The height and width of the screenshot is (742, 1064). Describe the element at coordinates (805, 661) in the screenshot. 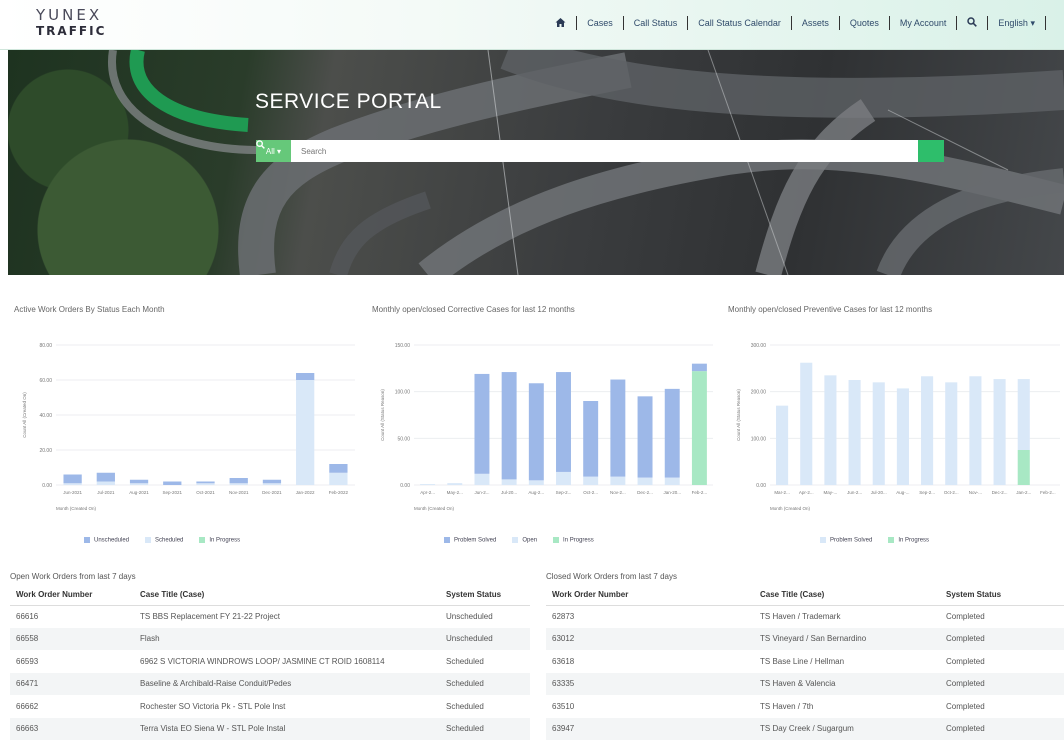

I see `table-row: 63618 TS Base Line / Hellman Completed` at that location.